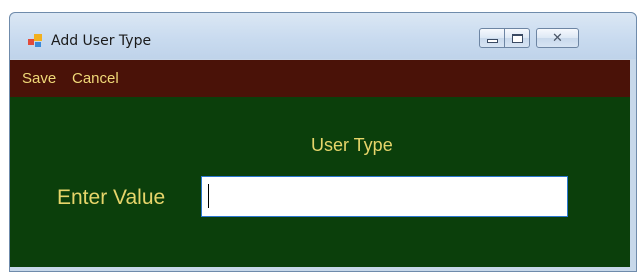 Image resolution: width=639 pixels, height=276 pixels. Describe the element at coordinates (39, 78) in the screenshot. I see `menu-item-save: Save` at that location.